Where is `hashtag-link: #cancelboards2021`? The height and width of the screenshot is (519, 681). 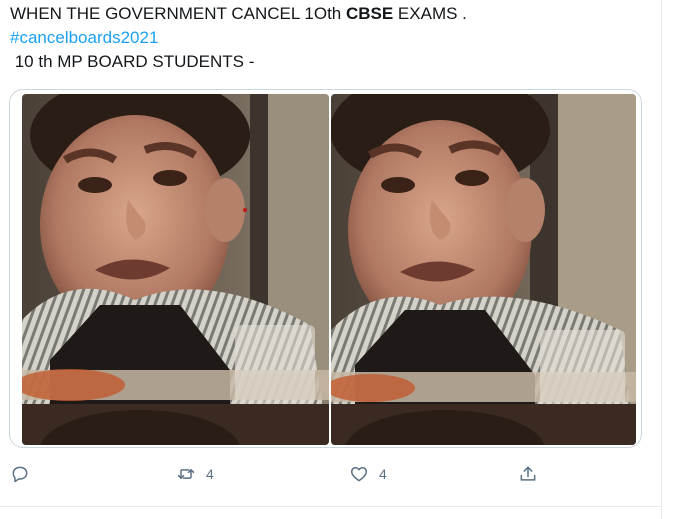
hashtag-link: #cancelboards2021 is located at coordinates (330, 38).